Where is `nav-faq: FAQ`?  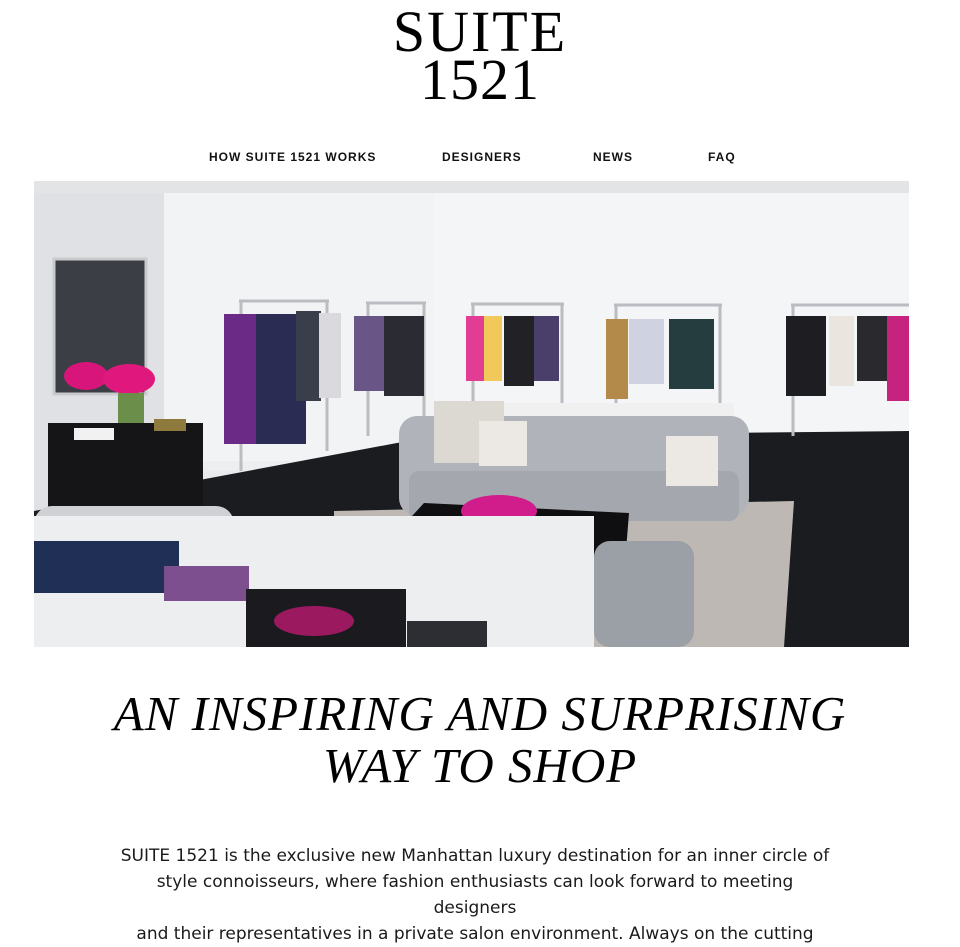 nav-faq: FAQ is located at coordinates (722, 157).